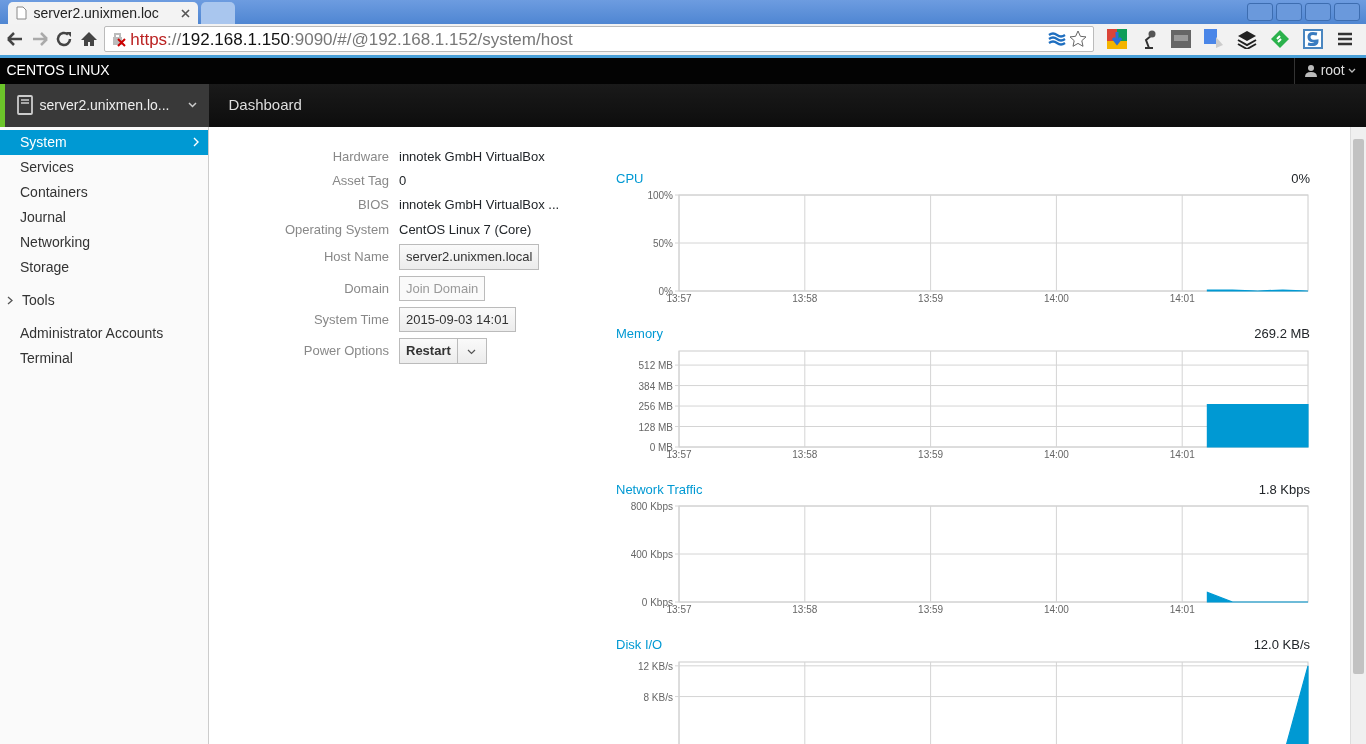 The height and width of the screenshot is (744, 1366). What do you see at coordinates (352, 39) in the screenshot?
I see `url-text: https://192.168.1.150:9090/#/@192.168.1.152/system/host` at bounding box center [352, 39].